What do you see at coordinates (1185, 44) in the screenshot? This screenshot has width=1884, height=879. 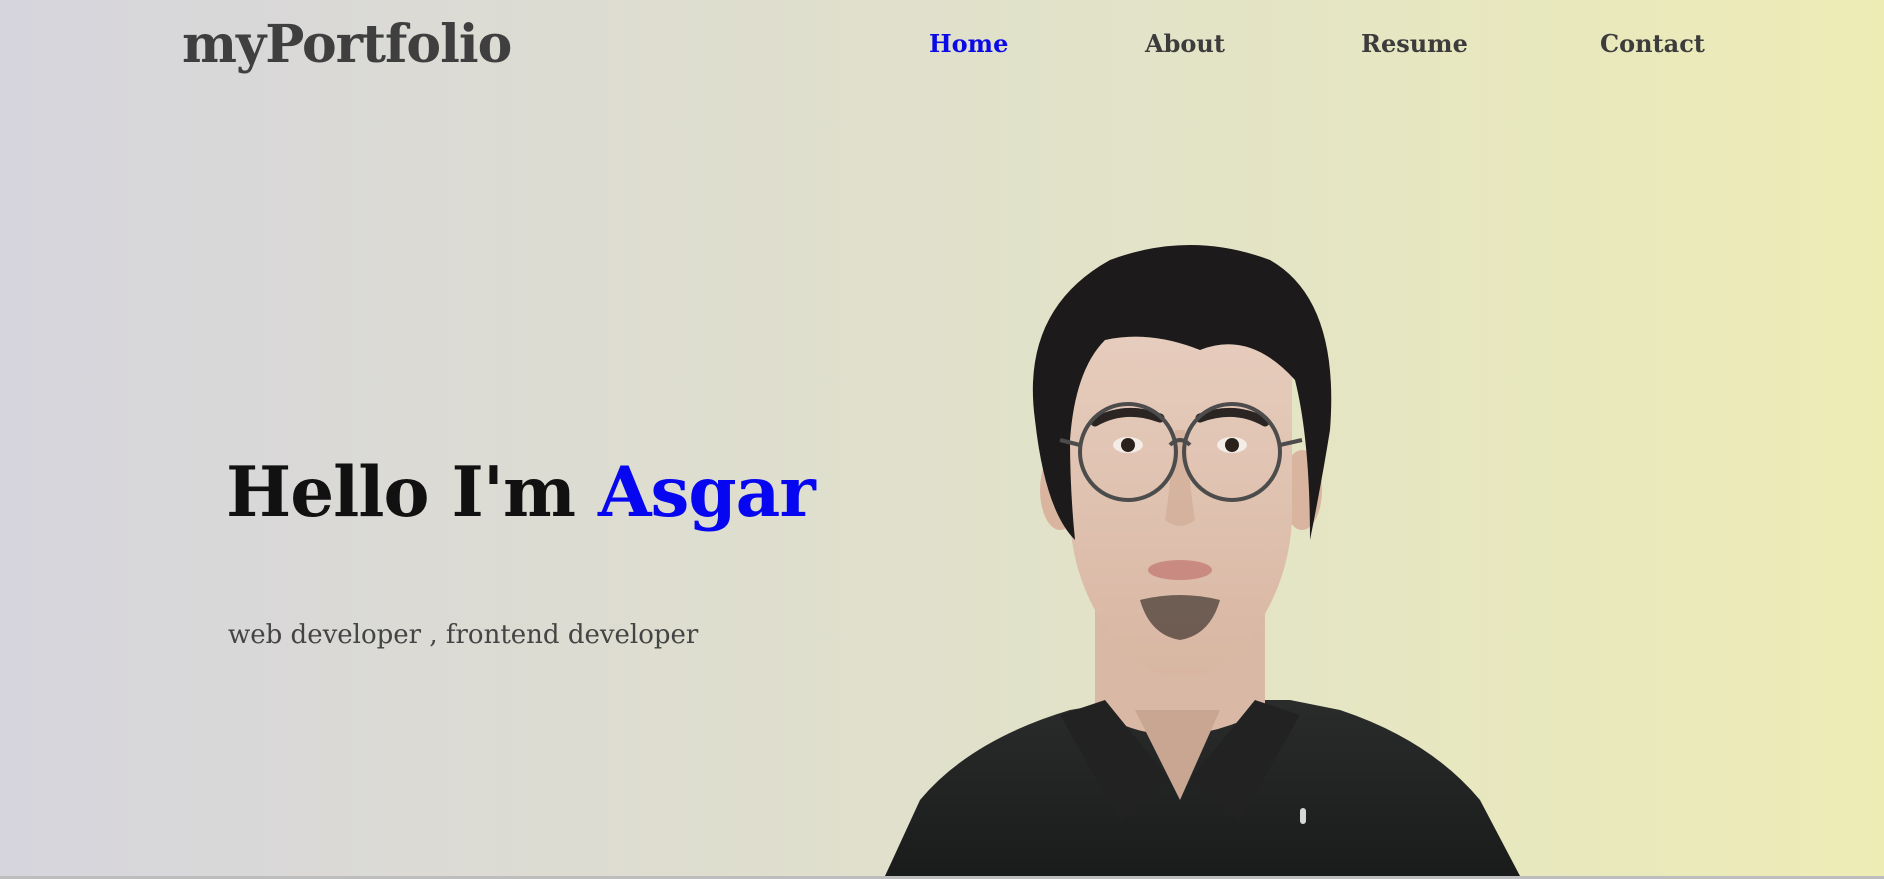 I see `nav-about-link: About` at bounding box center [1185, 44].